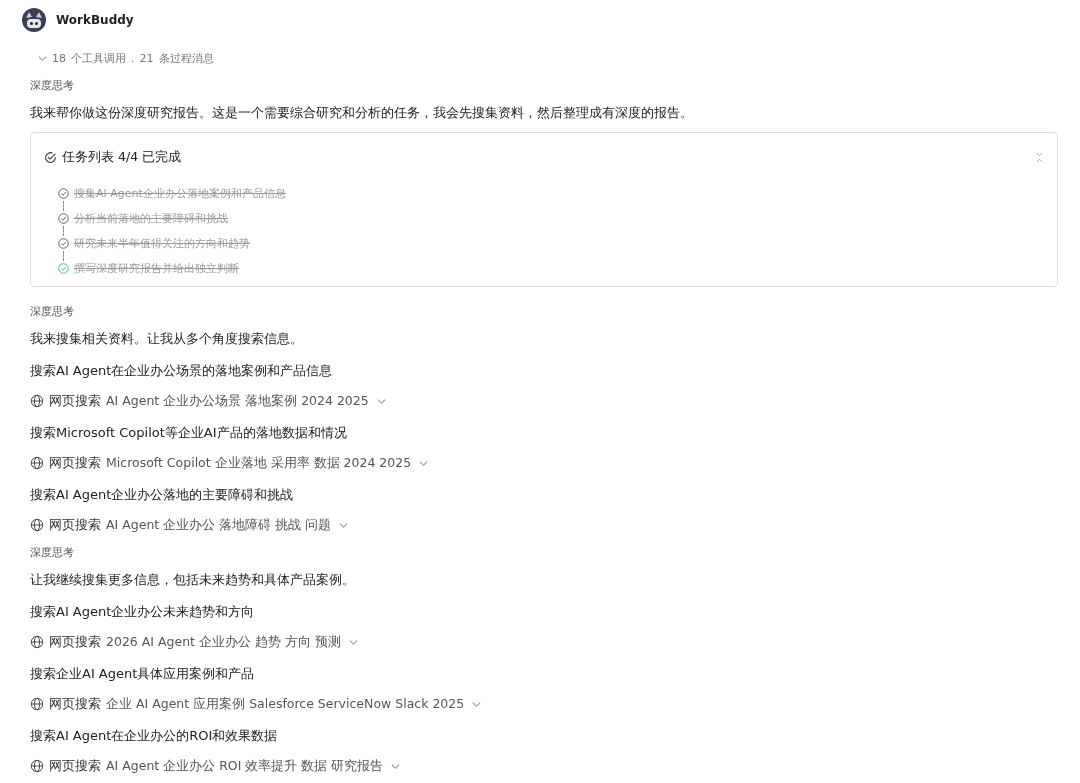  I want to click on web-search-item: 网页搜索 AI Agent 企业办公 ROI 效率提升 数据 研究报告, so click(215, 766).